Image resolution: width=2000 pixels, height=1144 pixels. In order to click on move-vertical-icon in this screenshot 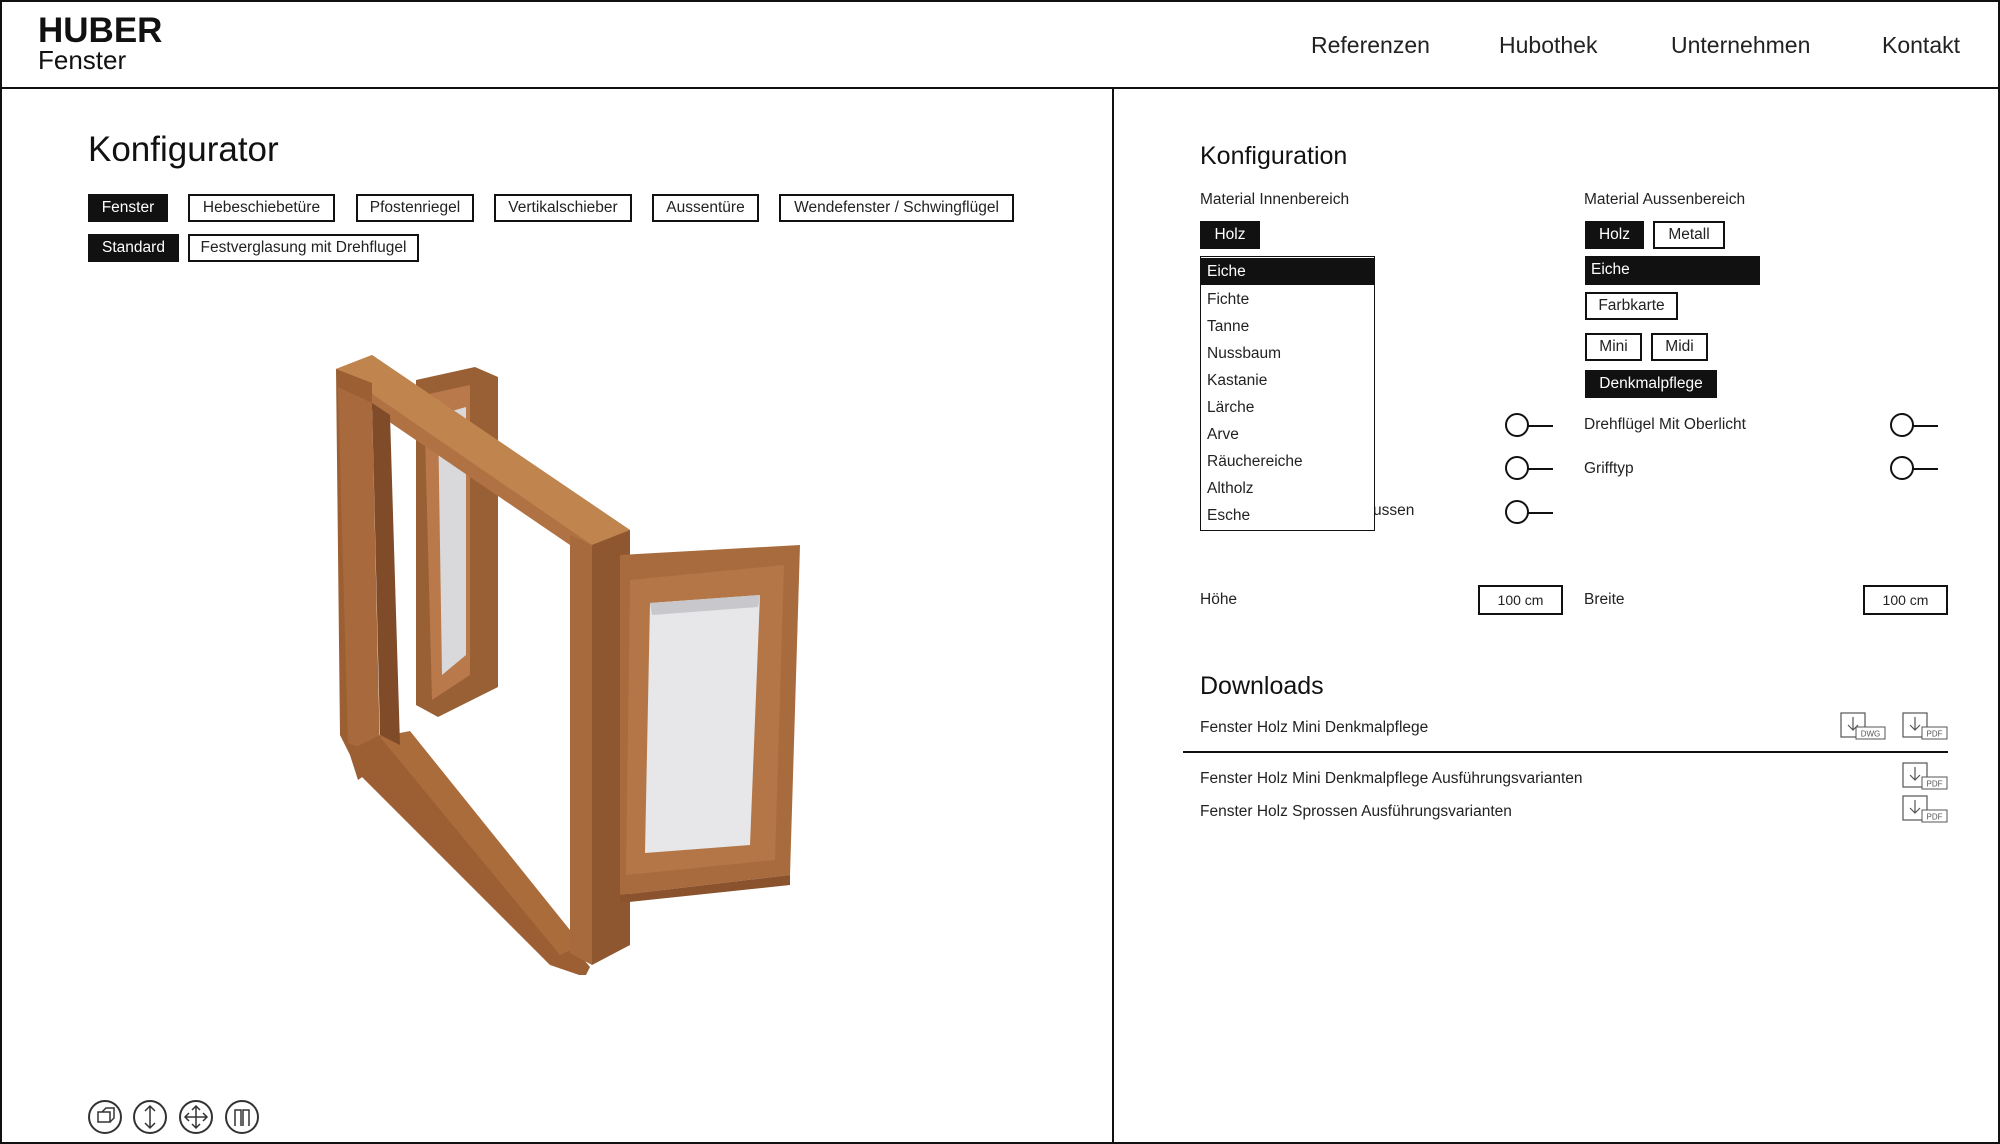, I will do `click(150, 1117)`.